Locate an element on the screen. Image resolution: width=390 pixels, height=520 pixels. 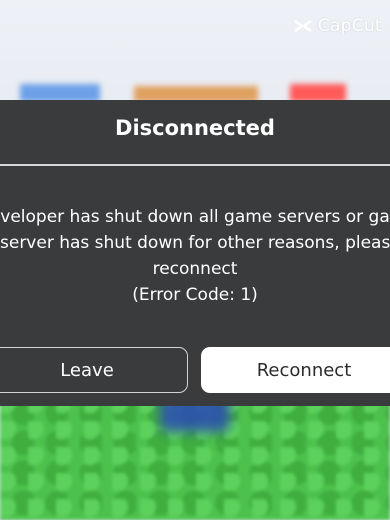
reconnect-button: Reconnect is located at coordinates (295, 370).